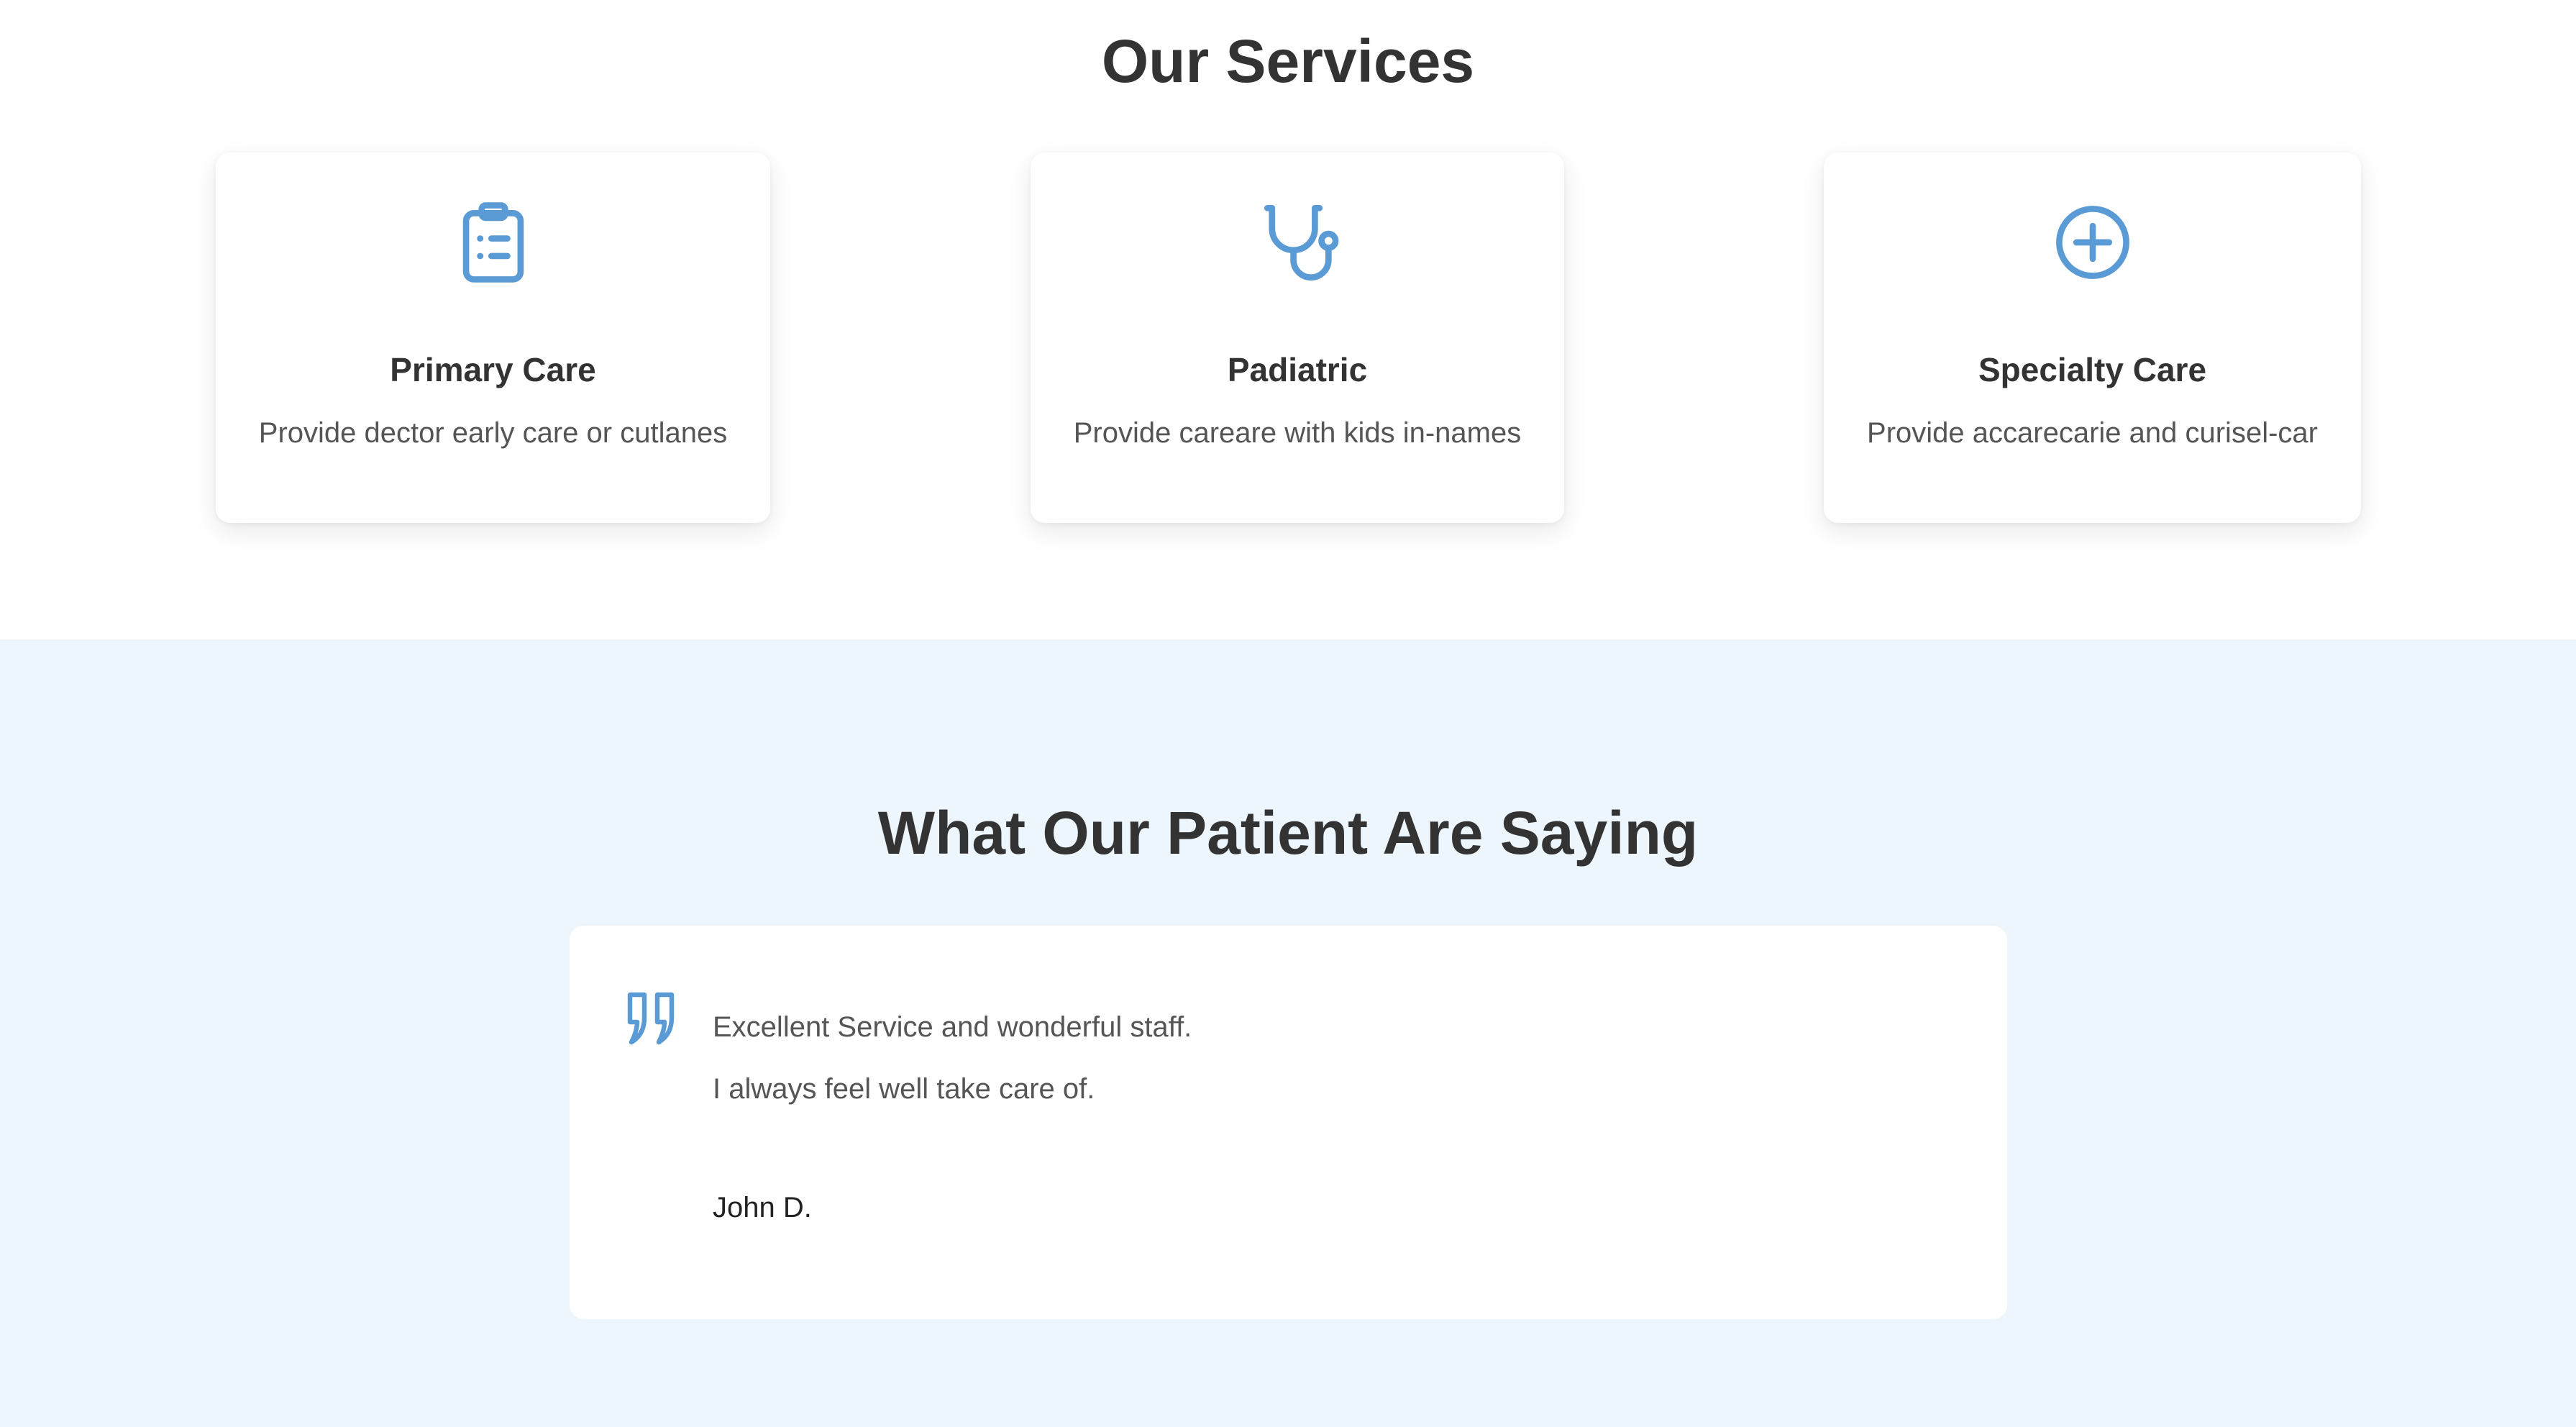  What do you see at coordinates (2092, 370) in the screenshot?
I see `service-card-title: Specialty Care` at bounding box center [2092, 370].